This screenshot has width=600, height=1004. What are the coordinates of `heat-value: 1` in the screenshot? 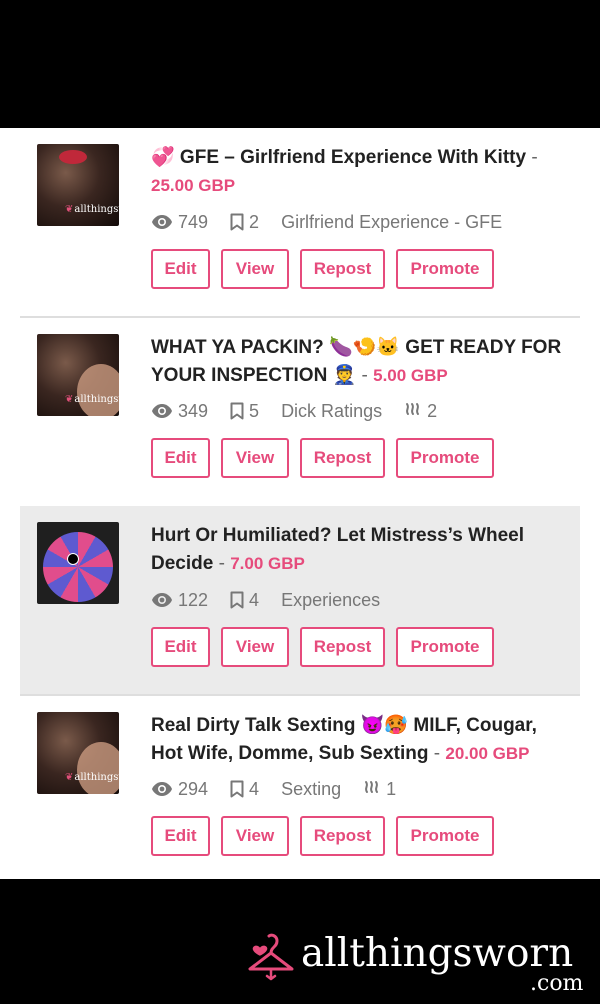 It's located at (391, 788).